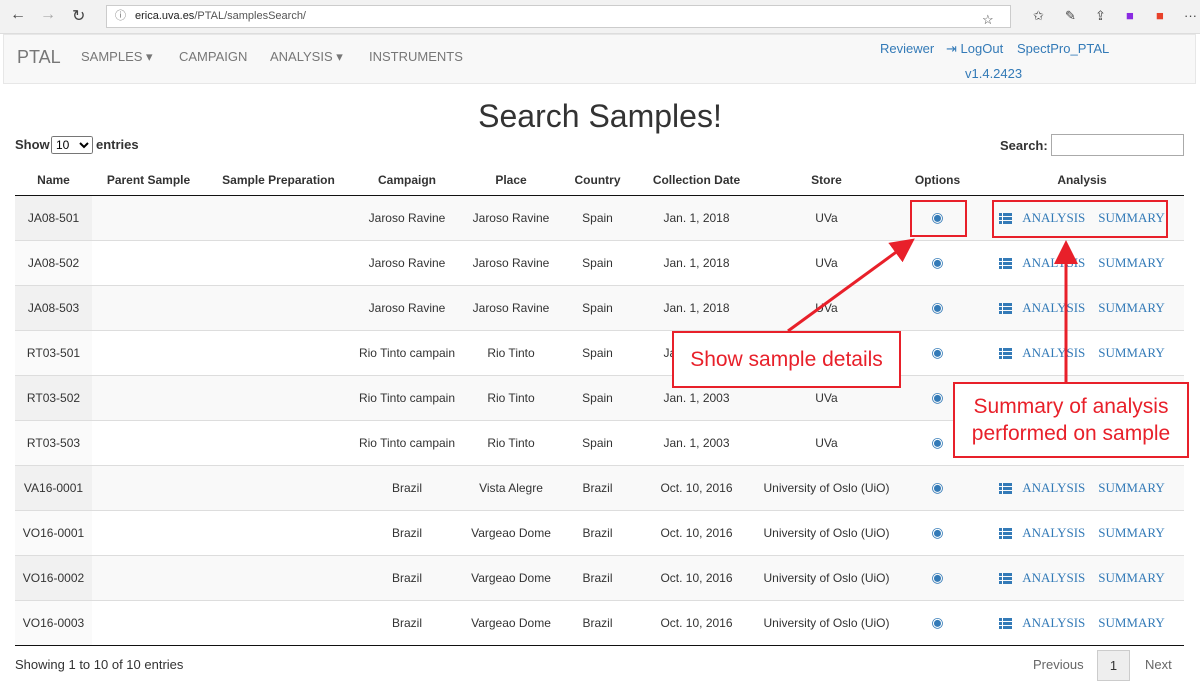  What do you see at coordinates (786, 359) in the screenshot?
I see `callout-details: Show sample details` at bounding box center [786, 359].